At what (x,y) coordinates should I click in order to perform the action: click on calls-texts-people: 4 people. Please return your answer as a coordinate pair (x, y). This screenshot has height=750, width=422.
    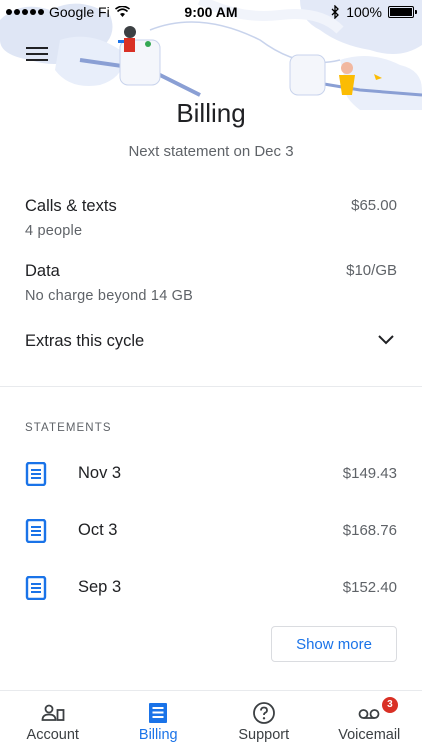
    Looking at the image, I should click on (54, 231).